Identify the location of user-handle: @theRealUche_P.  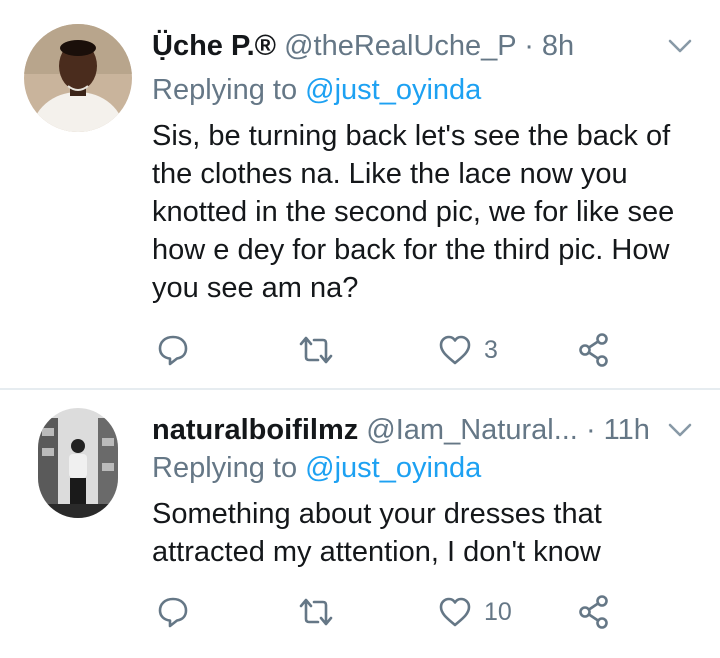
(400, 46).